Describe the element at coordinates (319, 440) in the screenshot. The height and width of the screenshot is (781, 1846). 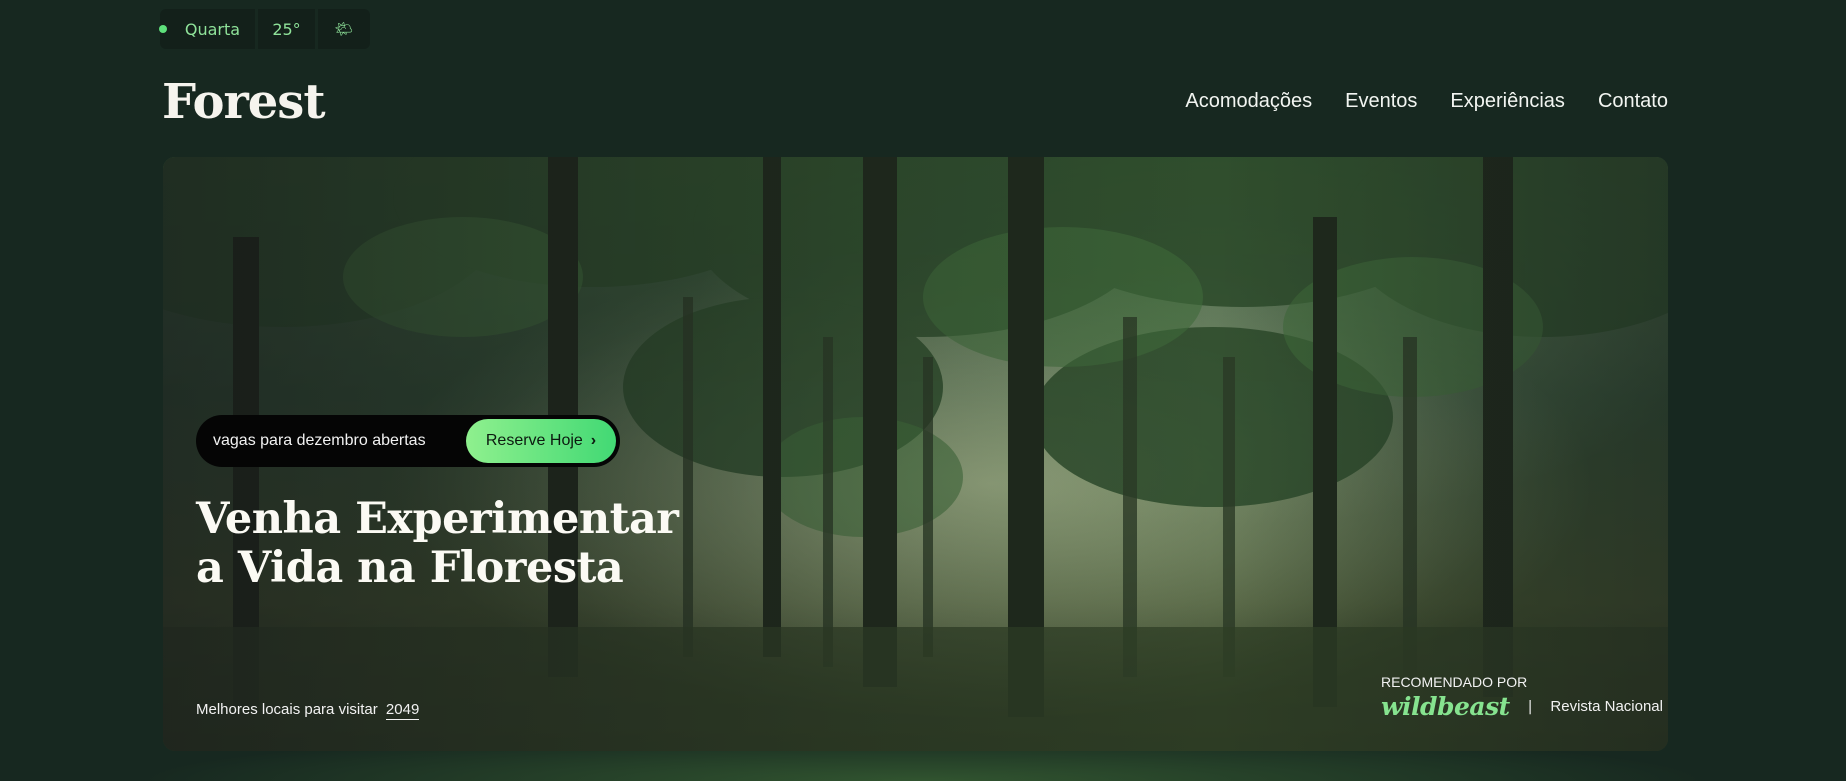
I see `availability-text: vagas para dezembro abertas` at that location.